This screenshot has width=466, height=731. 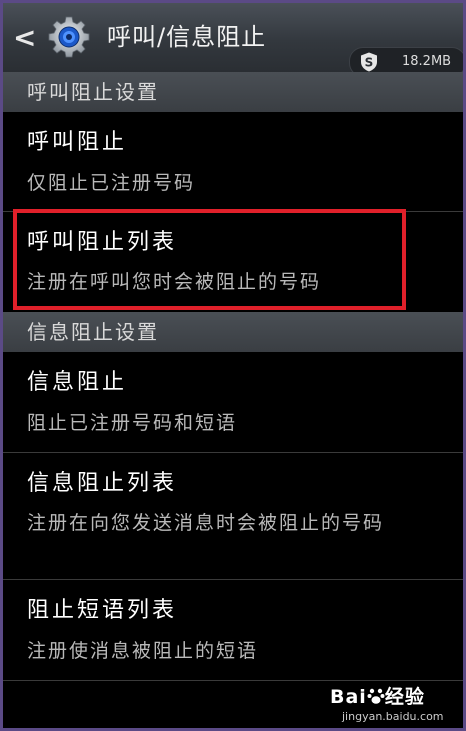 What do you see at coordinates (233, 680) in the screenshot?
I see `divider` at bounding box center [233, 680].